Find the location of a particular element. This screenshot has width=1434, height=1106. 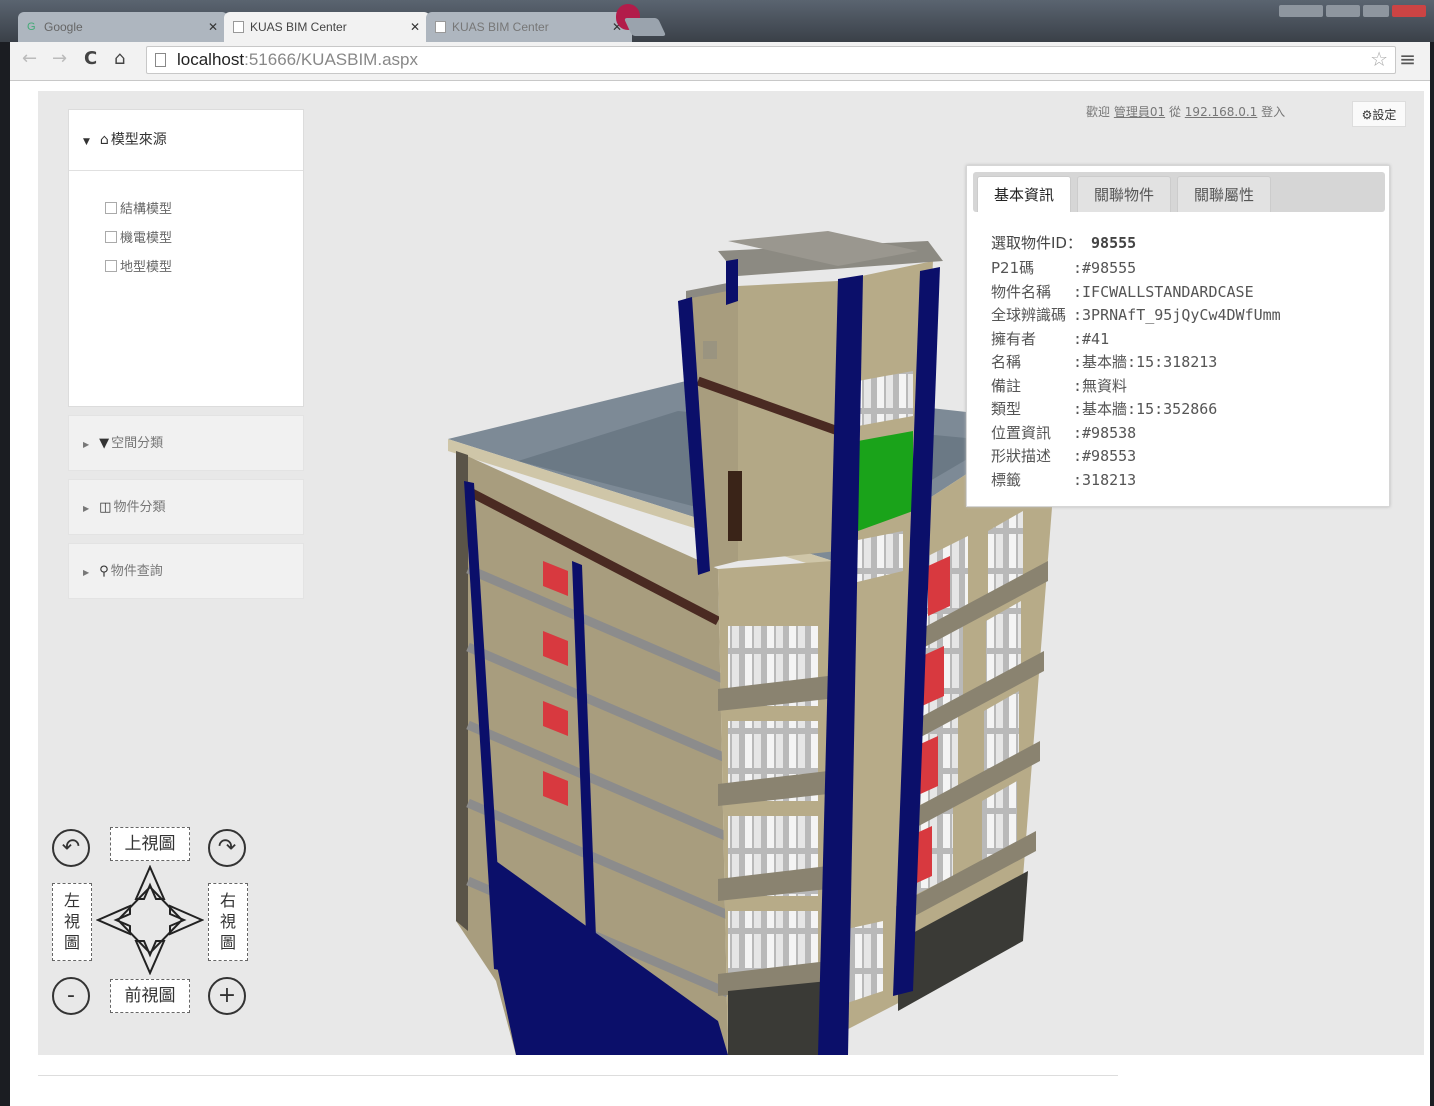

info-field-key: 物件名稱 is located at coordinates (1021, 291).